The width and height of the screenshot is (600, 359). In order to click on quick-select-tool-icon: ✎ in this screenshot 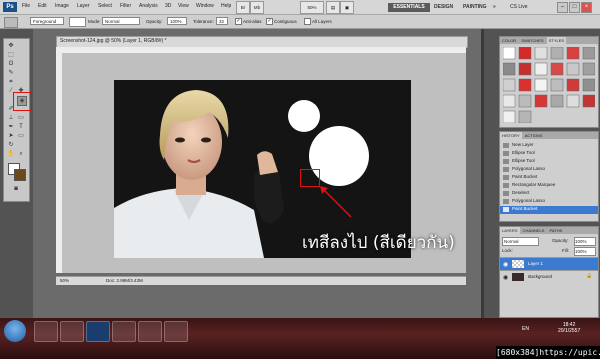, I will do `click(11, 73)`.